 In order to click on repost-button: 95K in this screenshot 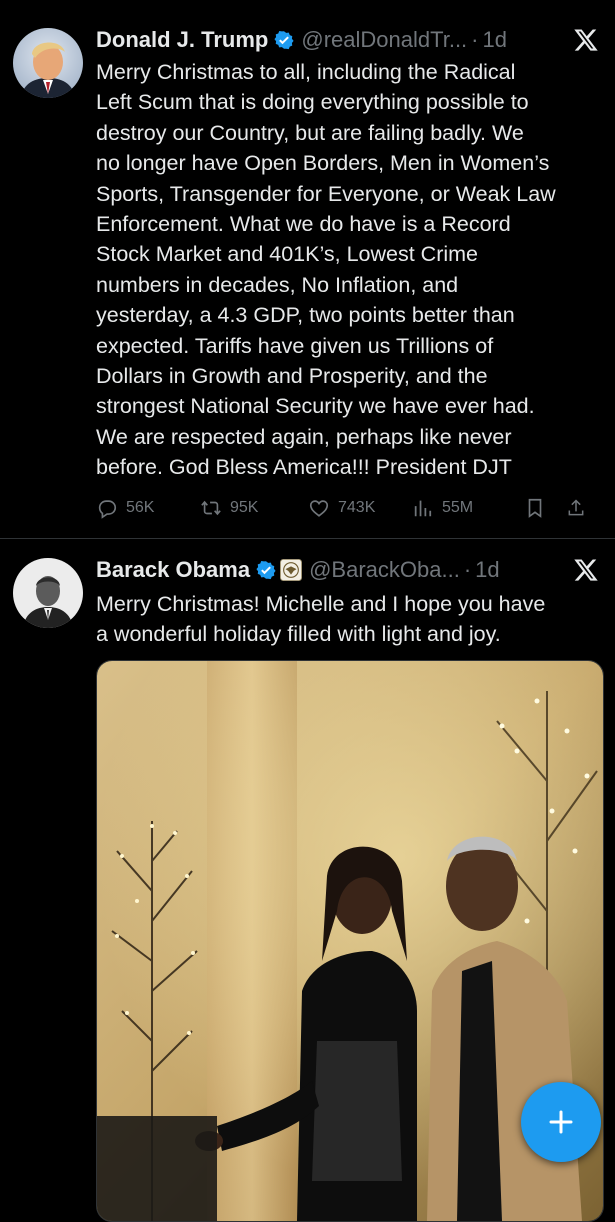, I will do `click(254, 508)`.